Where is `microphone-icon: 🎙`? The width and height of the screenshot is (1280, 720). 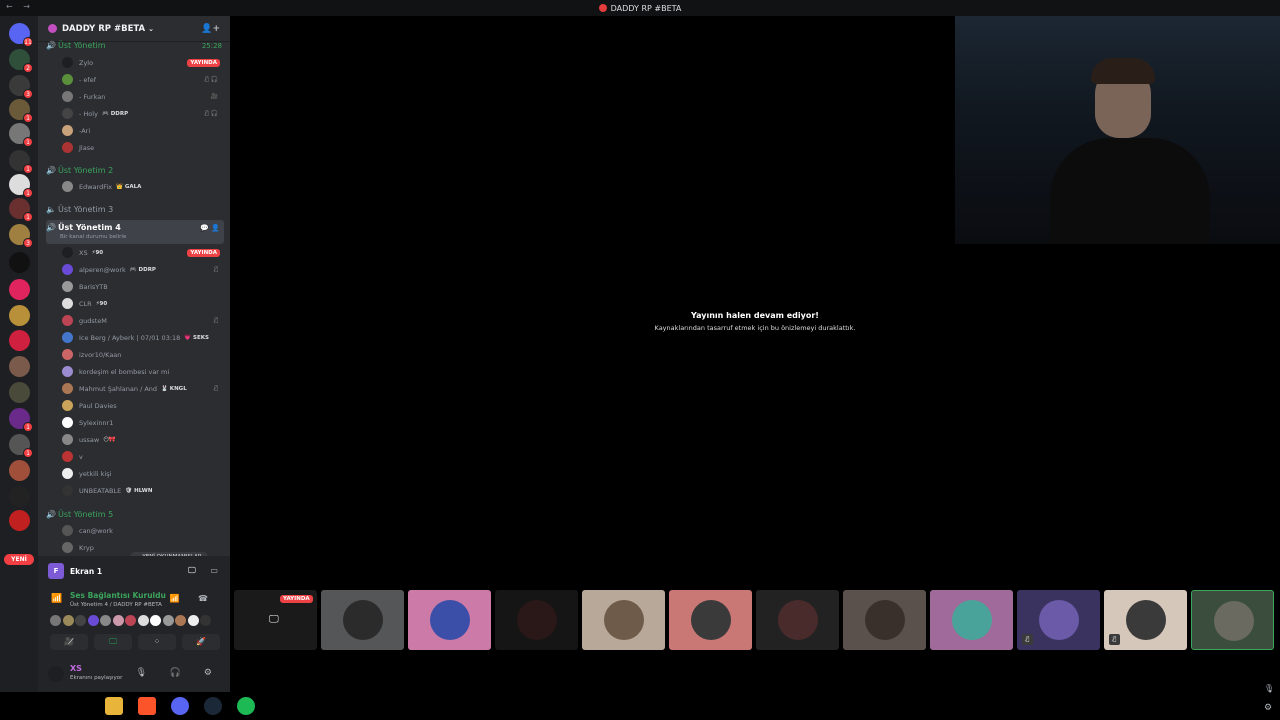
microphone-icon: 🎙 is located at coordinates (1269, 688).